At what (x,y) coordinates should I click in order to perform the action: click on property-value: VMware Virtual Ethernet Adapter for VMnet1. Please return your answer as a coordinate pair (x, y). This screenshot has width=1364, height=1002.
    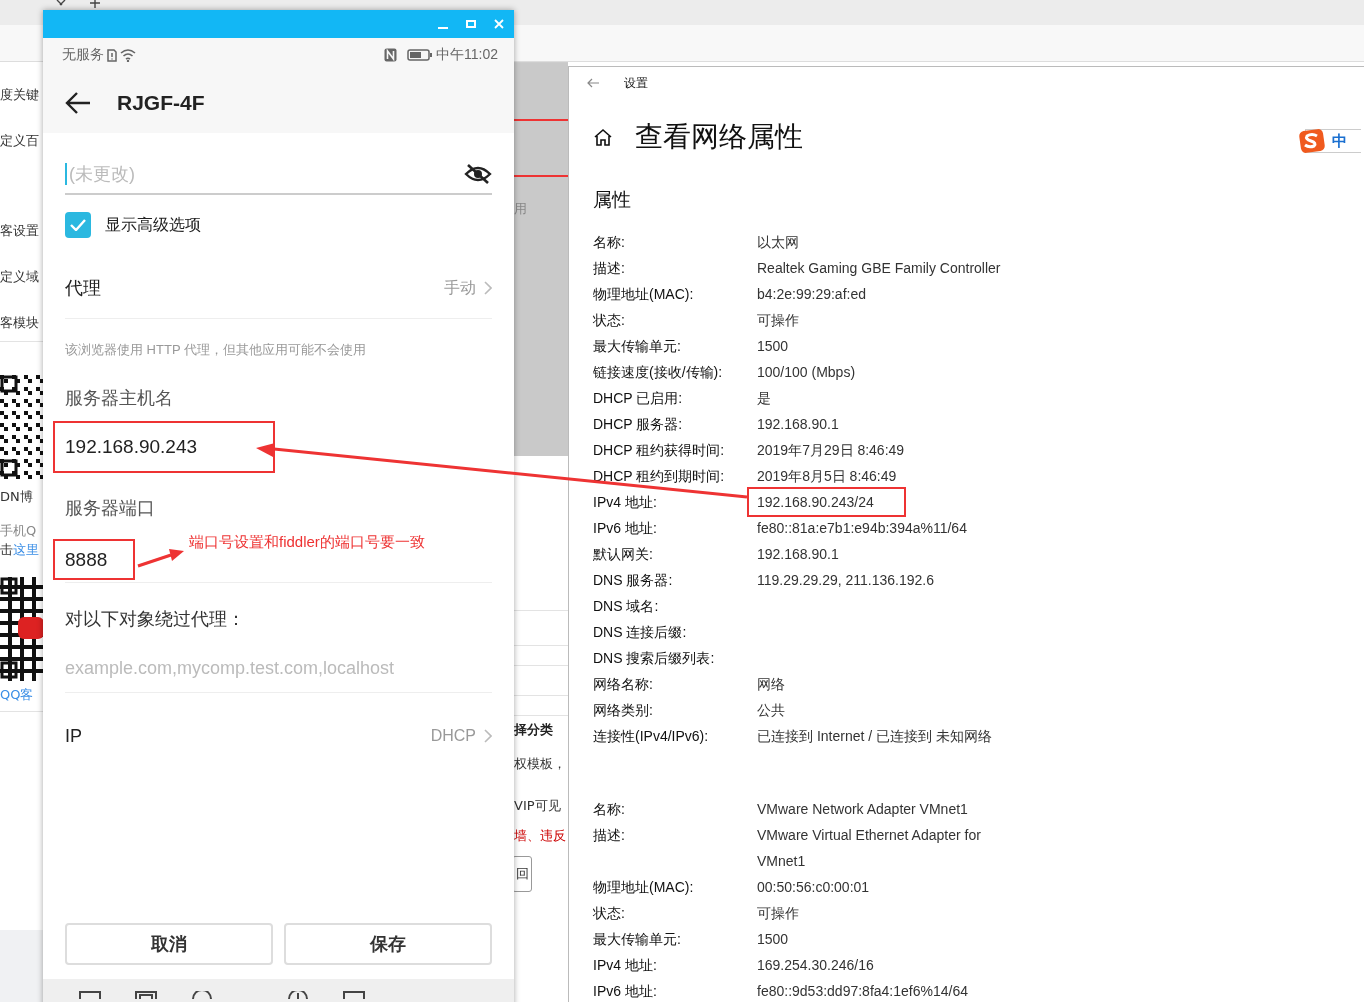
    Looking at the image, I should click on (869, 848).